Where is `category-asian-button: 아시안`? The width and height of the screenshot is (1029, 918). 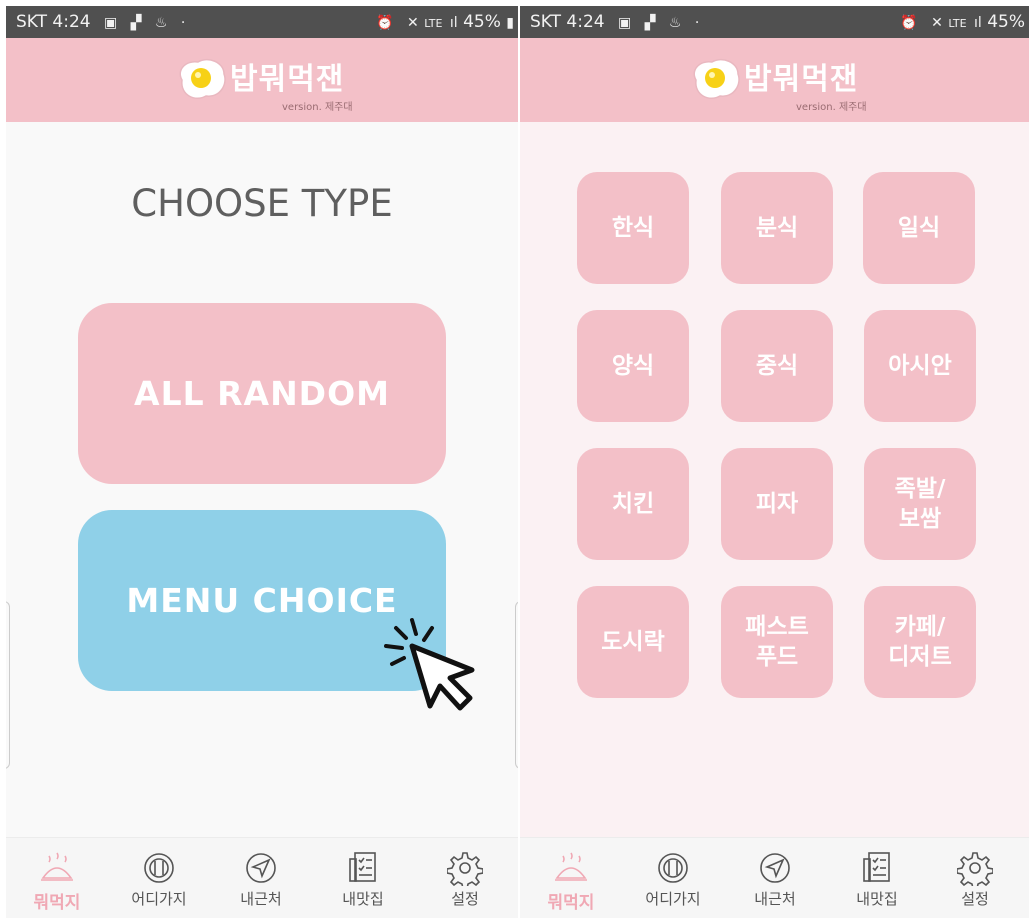 category-asian-button: 아시안 is located at coordinates (920, 366).